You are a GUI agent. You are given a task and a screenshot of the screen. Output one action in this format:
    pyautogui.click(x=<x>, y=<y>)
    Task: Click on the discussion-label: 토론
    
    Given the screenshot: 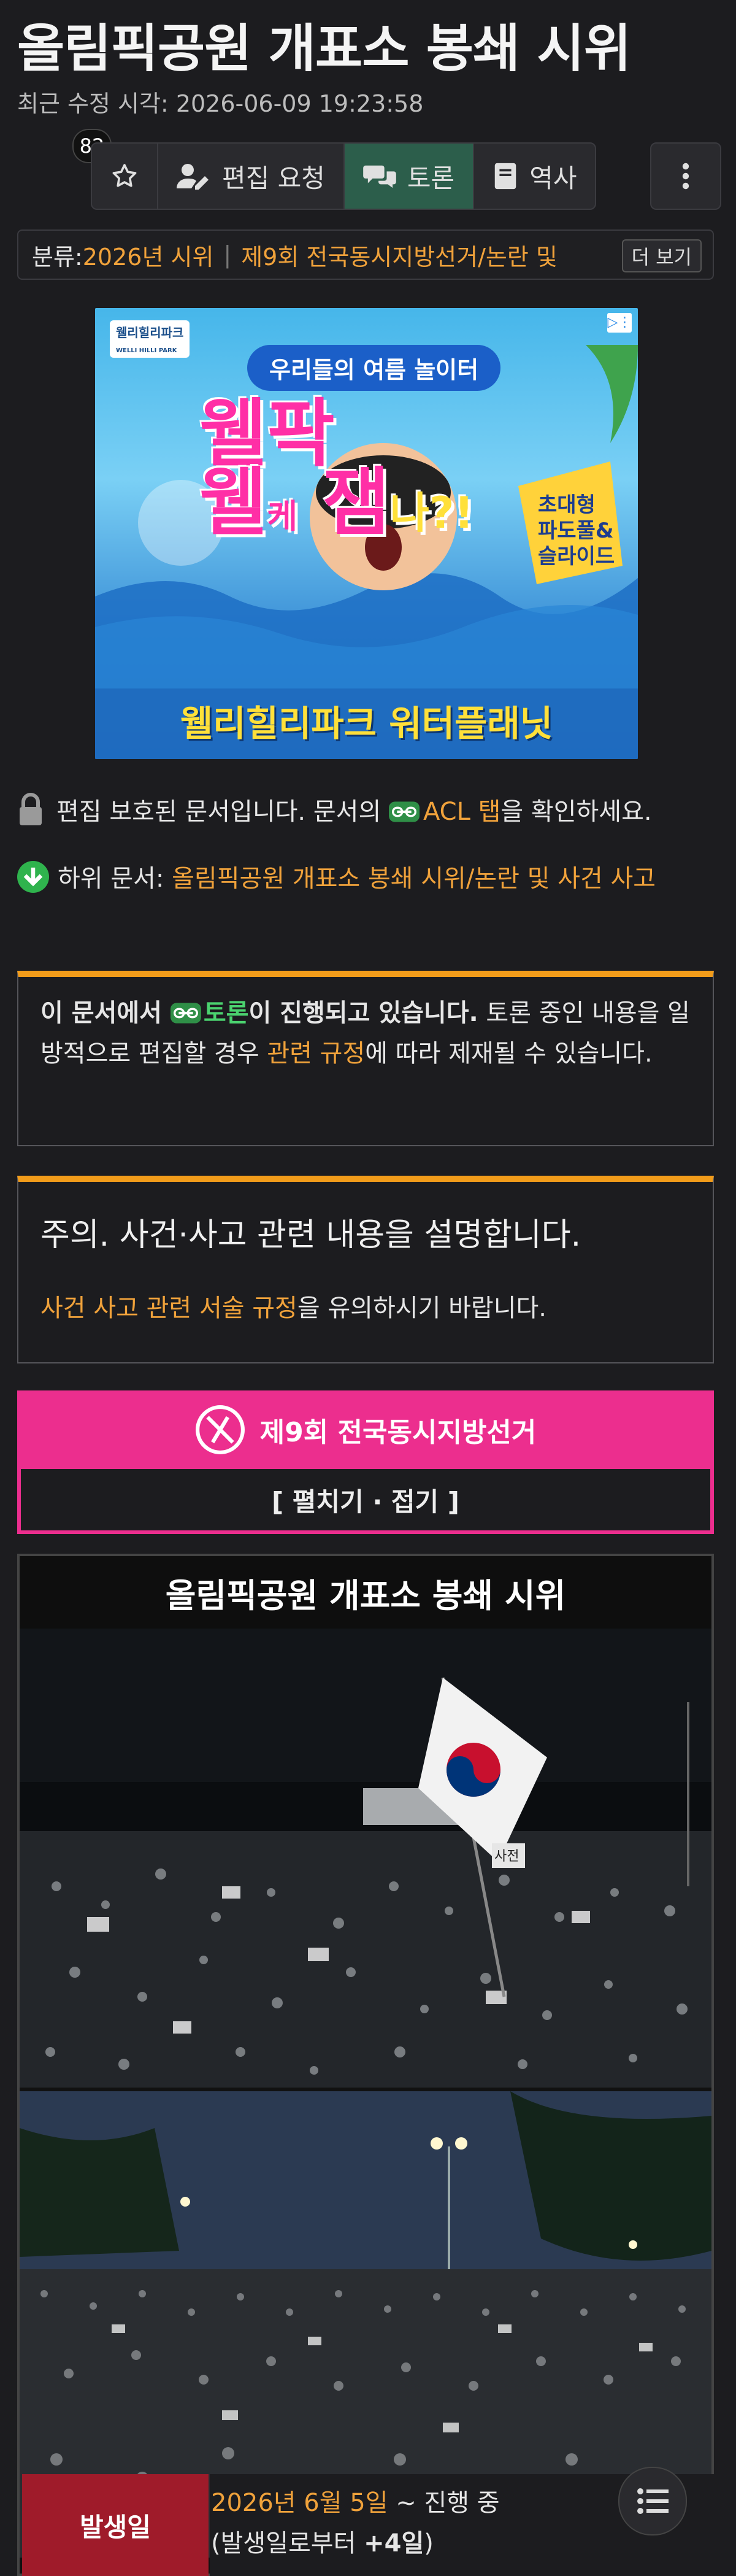 What is the action you would take?
    pyautogui.click(x=431, y=178)
    